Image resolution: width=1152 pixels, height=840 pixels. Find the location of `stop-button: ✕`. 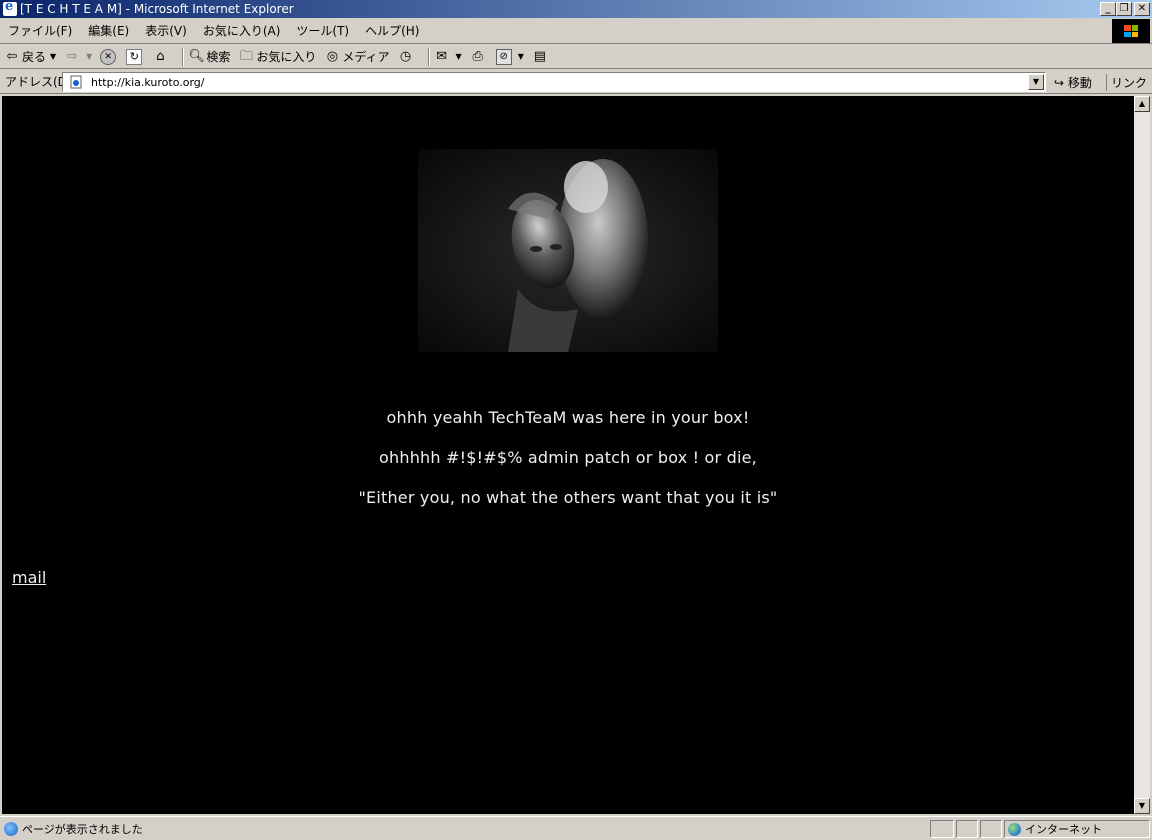

stop-button: ✕ is located at coordinates (109, 56).